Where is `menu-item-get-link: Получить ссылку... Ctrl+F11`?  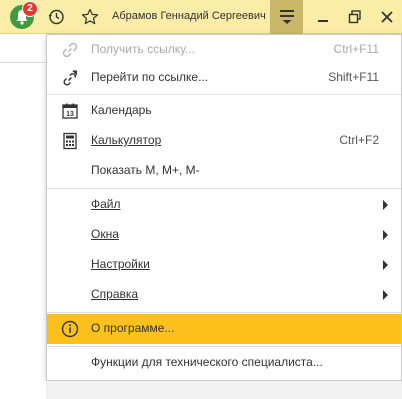
menu-item-get-link: Получить ссылку... Ctrl+F11 is located at coordinates (224, 50).